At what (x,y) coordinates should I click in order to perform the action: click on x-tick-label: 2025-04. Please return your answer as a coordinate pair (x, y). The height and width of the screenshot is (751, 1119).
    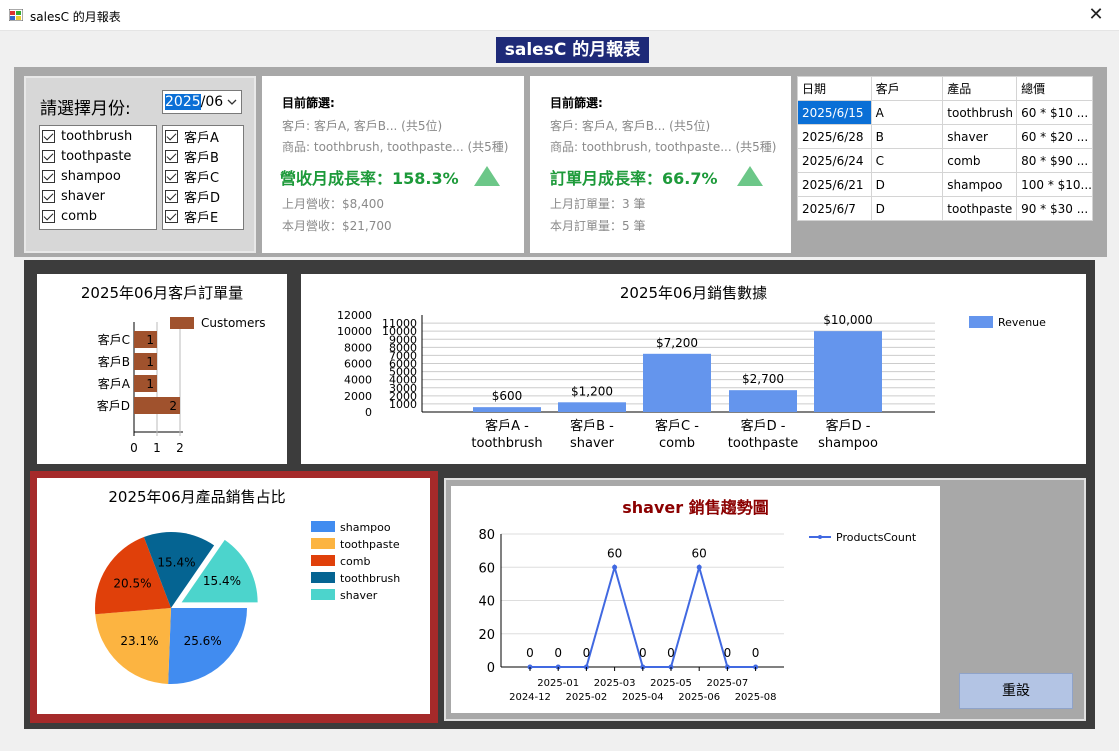
    Looking at the image, I should click on (643, 697).